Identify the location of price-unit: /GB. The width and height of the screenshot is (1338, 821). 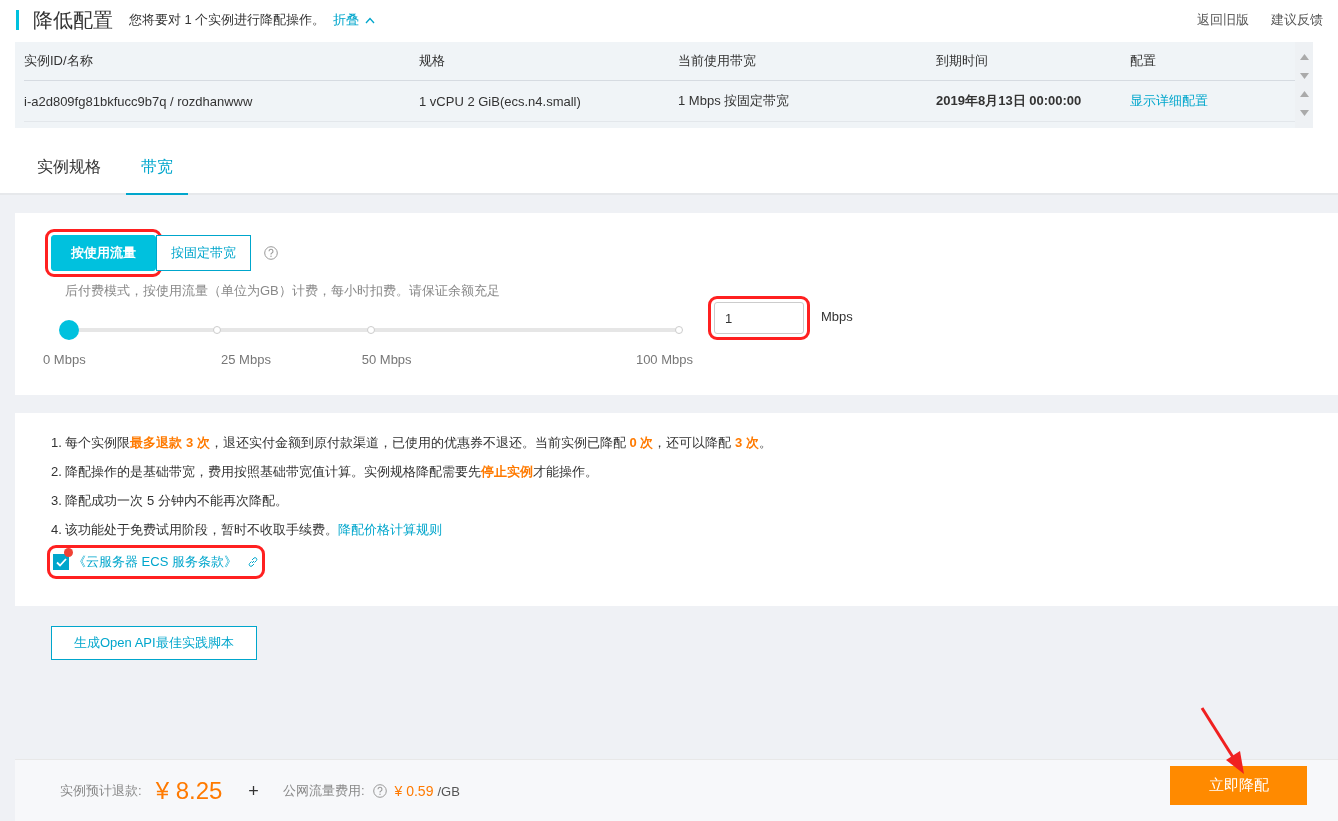
(448, 791).